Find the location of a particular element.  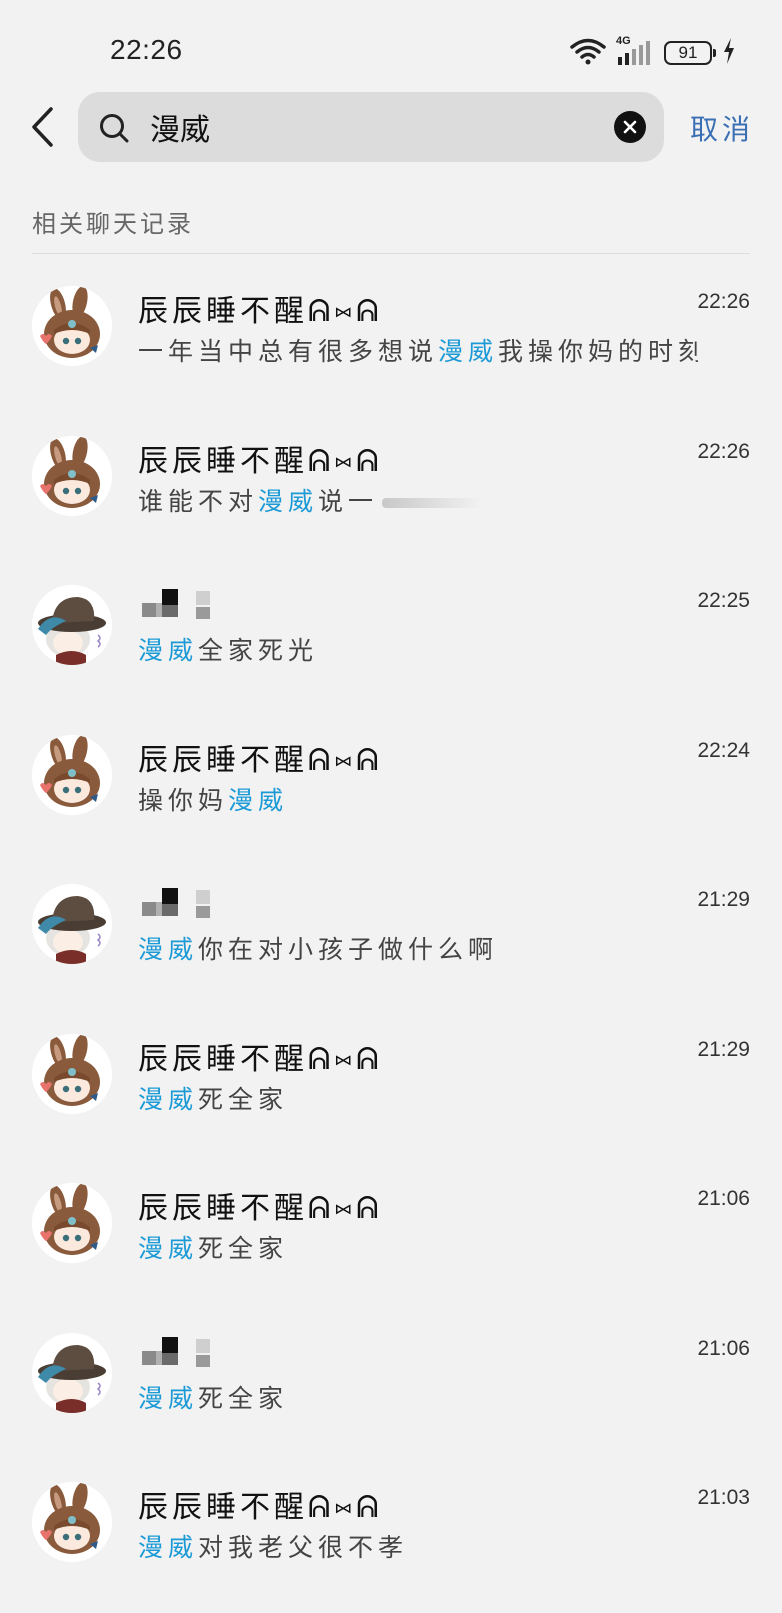

result-item: 21:06 漫威死全家 is located at coordinates (391, 1376).